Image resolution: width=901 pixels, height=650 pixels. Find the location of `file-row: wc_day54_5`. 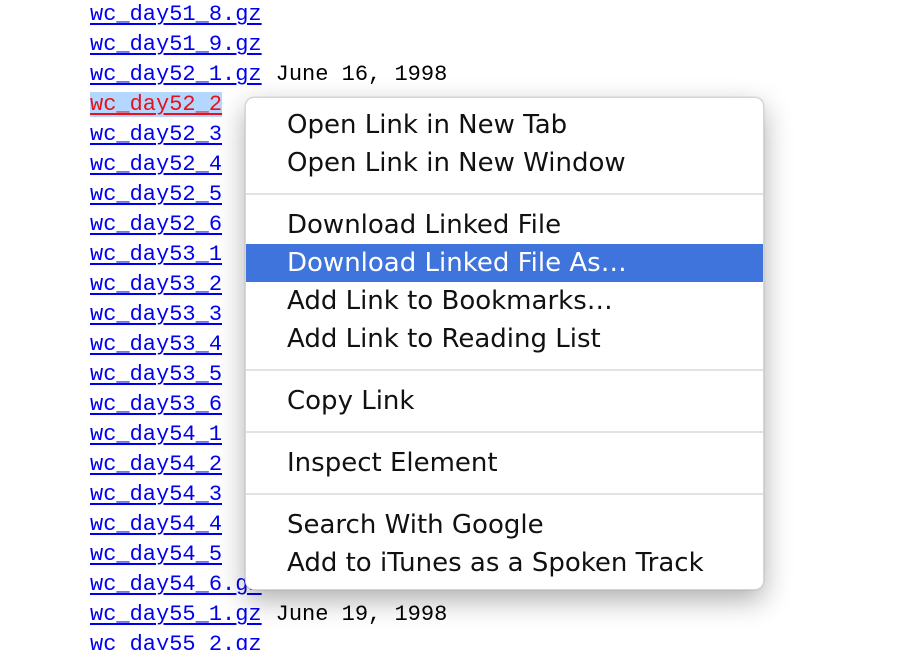

file-row: wc_day54_5 is located at coordinates (156, 555).